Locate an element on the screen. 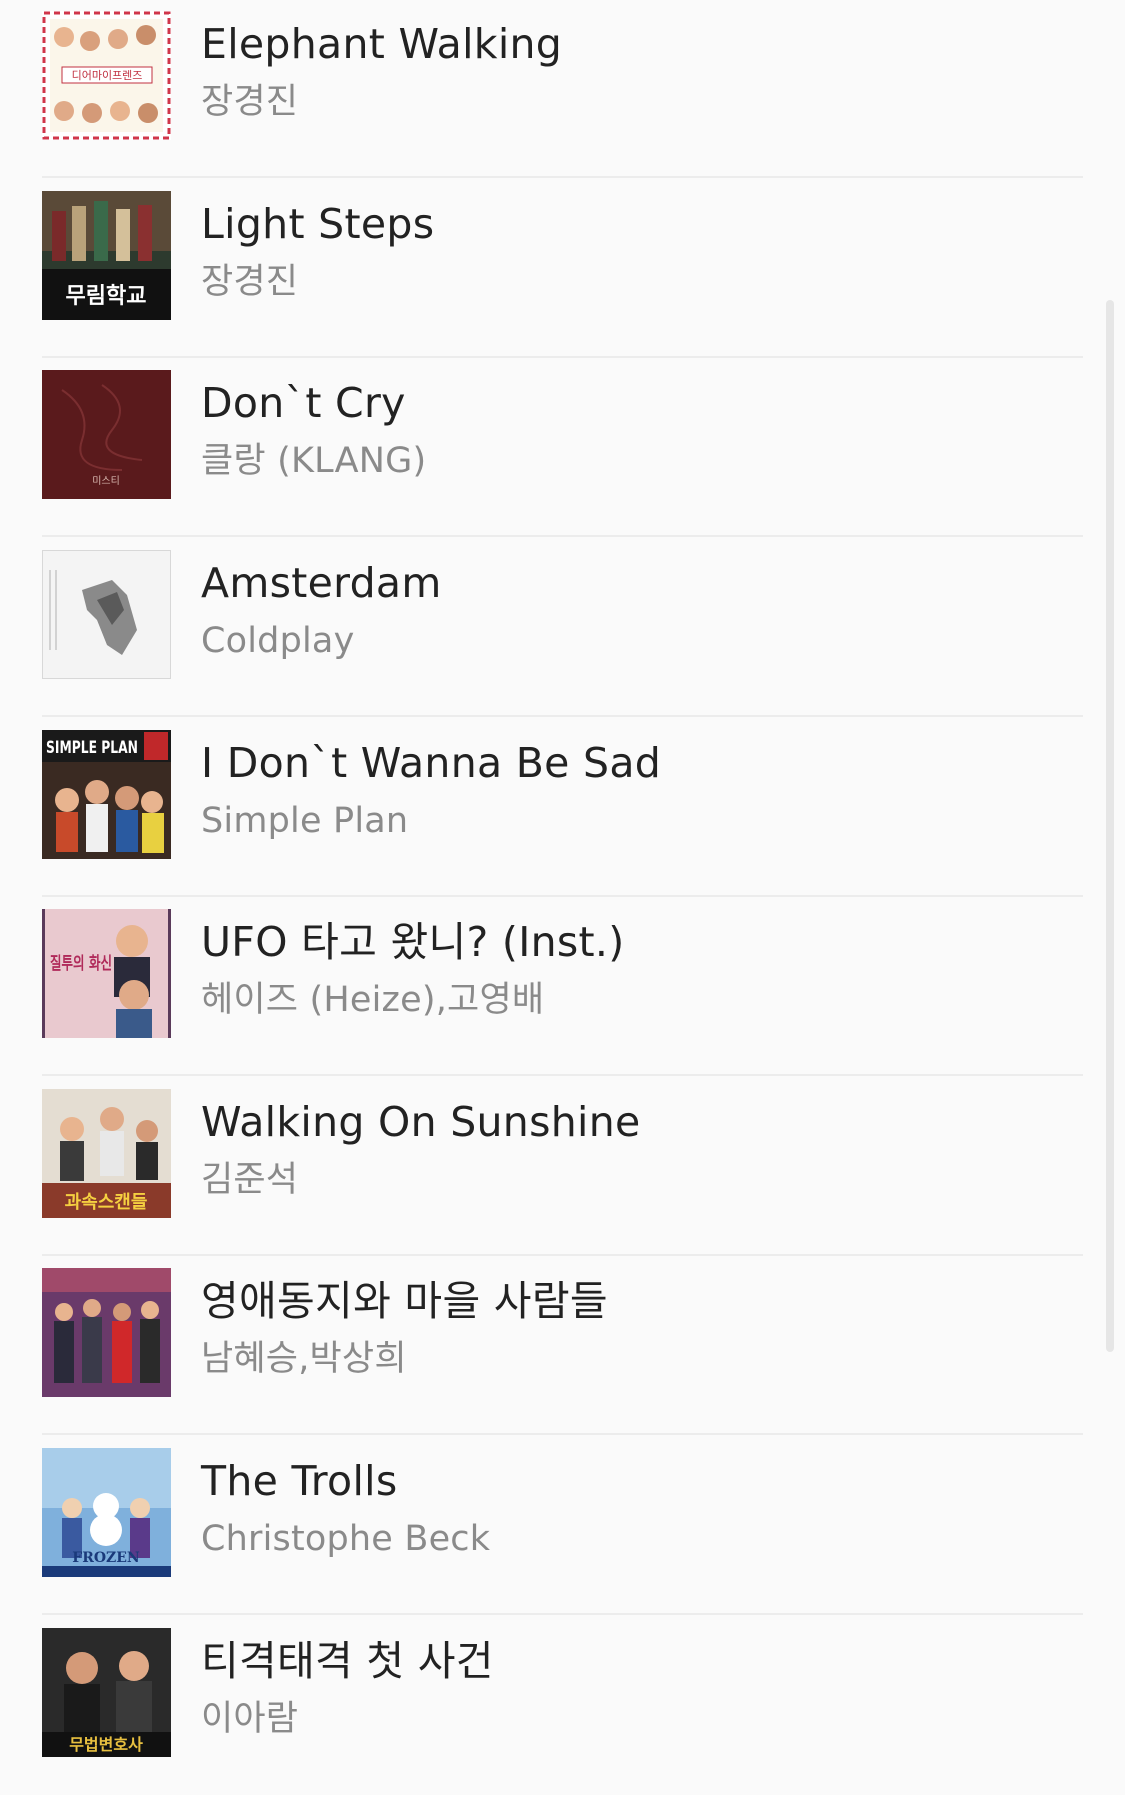  track-title: Light Steps is located at coordinates (318, 224).